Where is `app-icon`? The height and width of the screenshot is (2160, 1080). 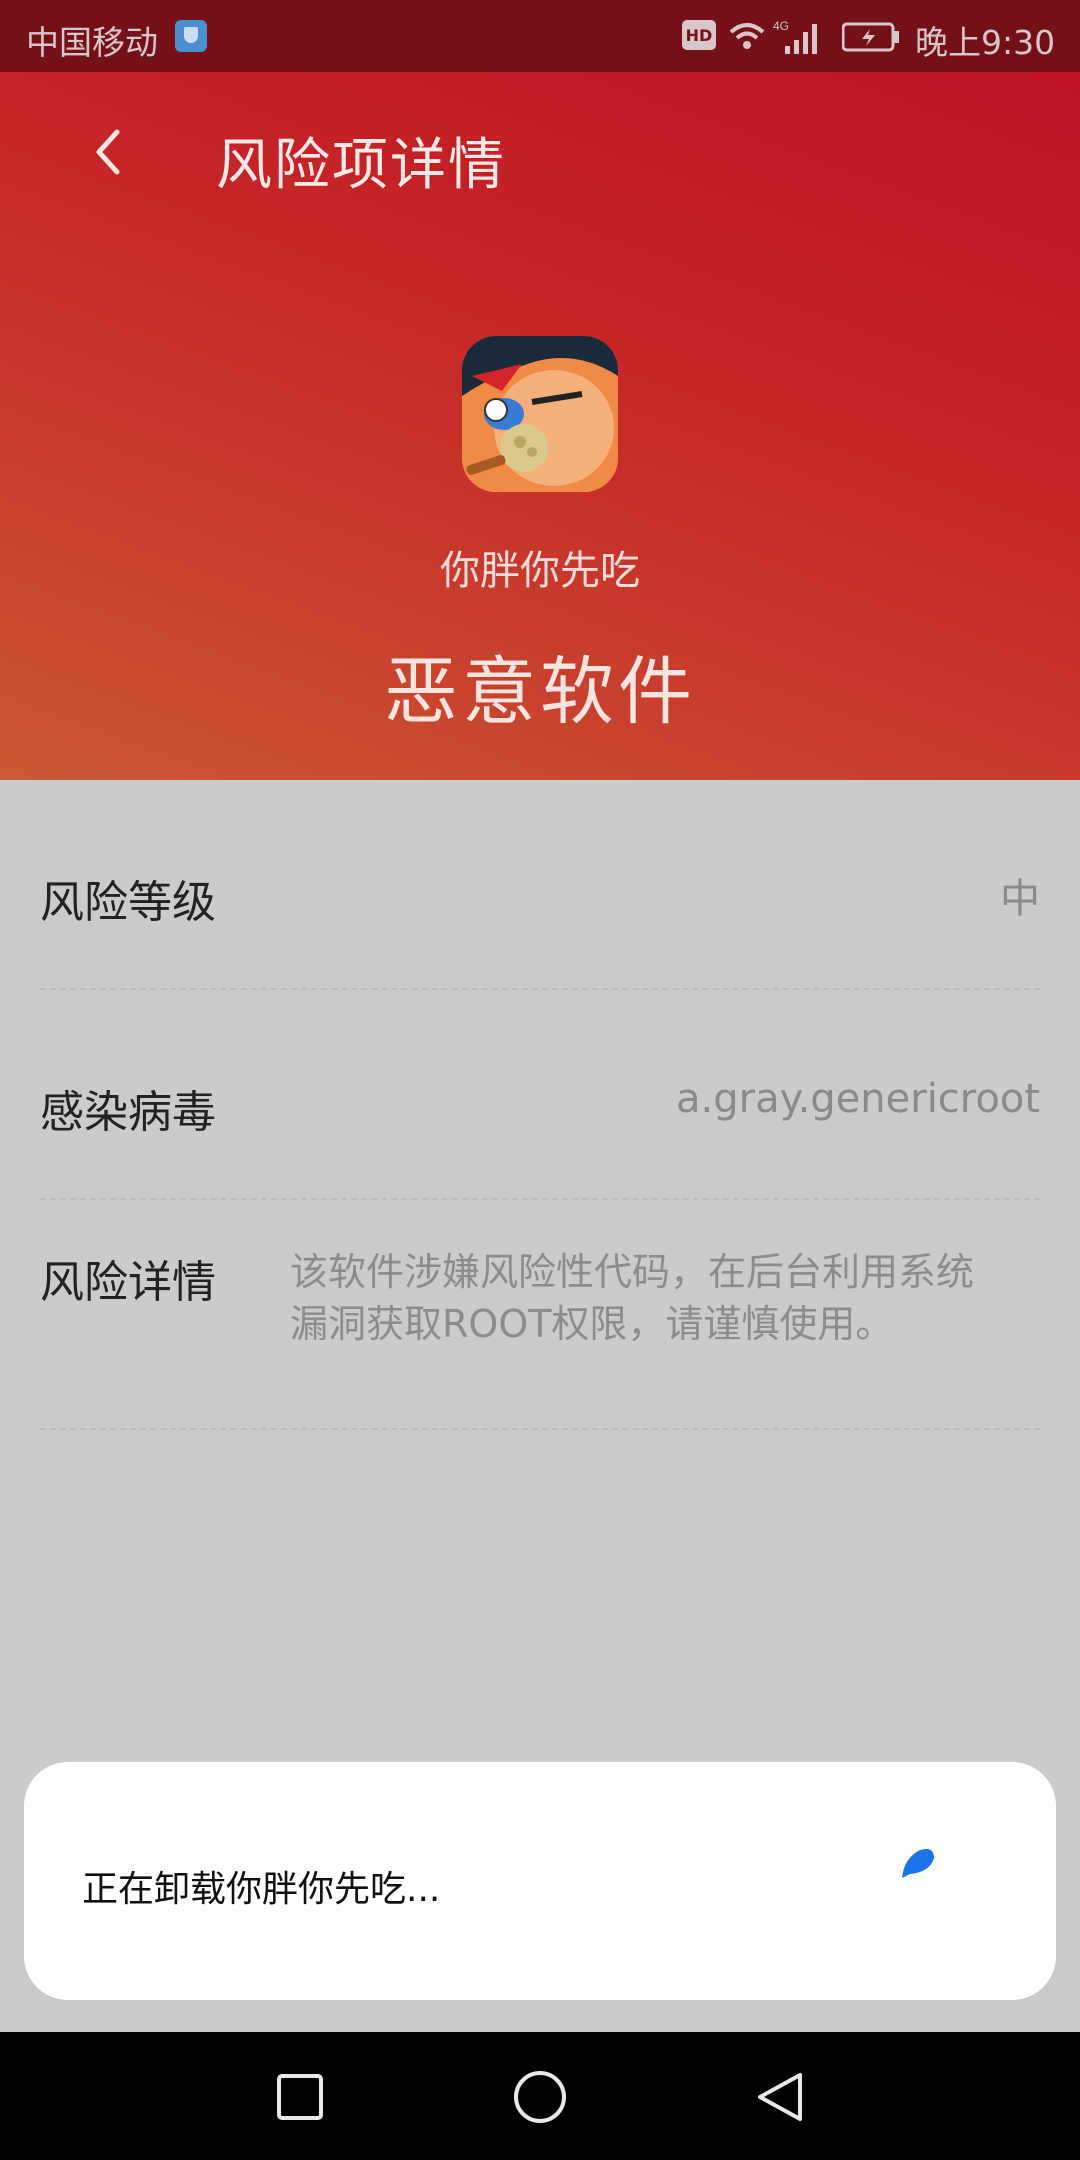 app-icon is located at coordinates (540, 414).